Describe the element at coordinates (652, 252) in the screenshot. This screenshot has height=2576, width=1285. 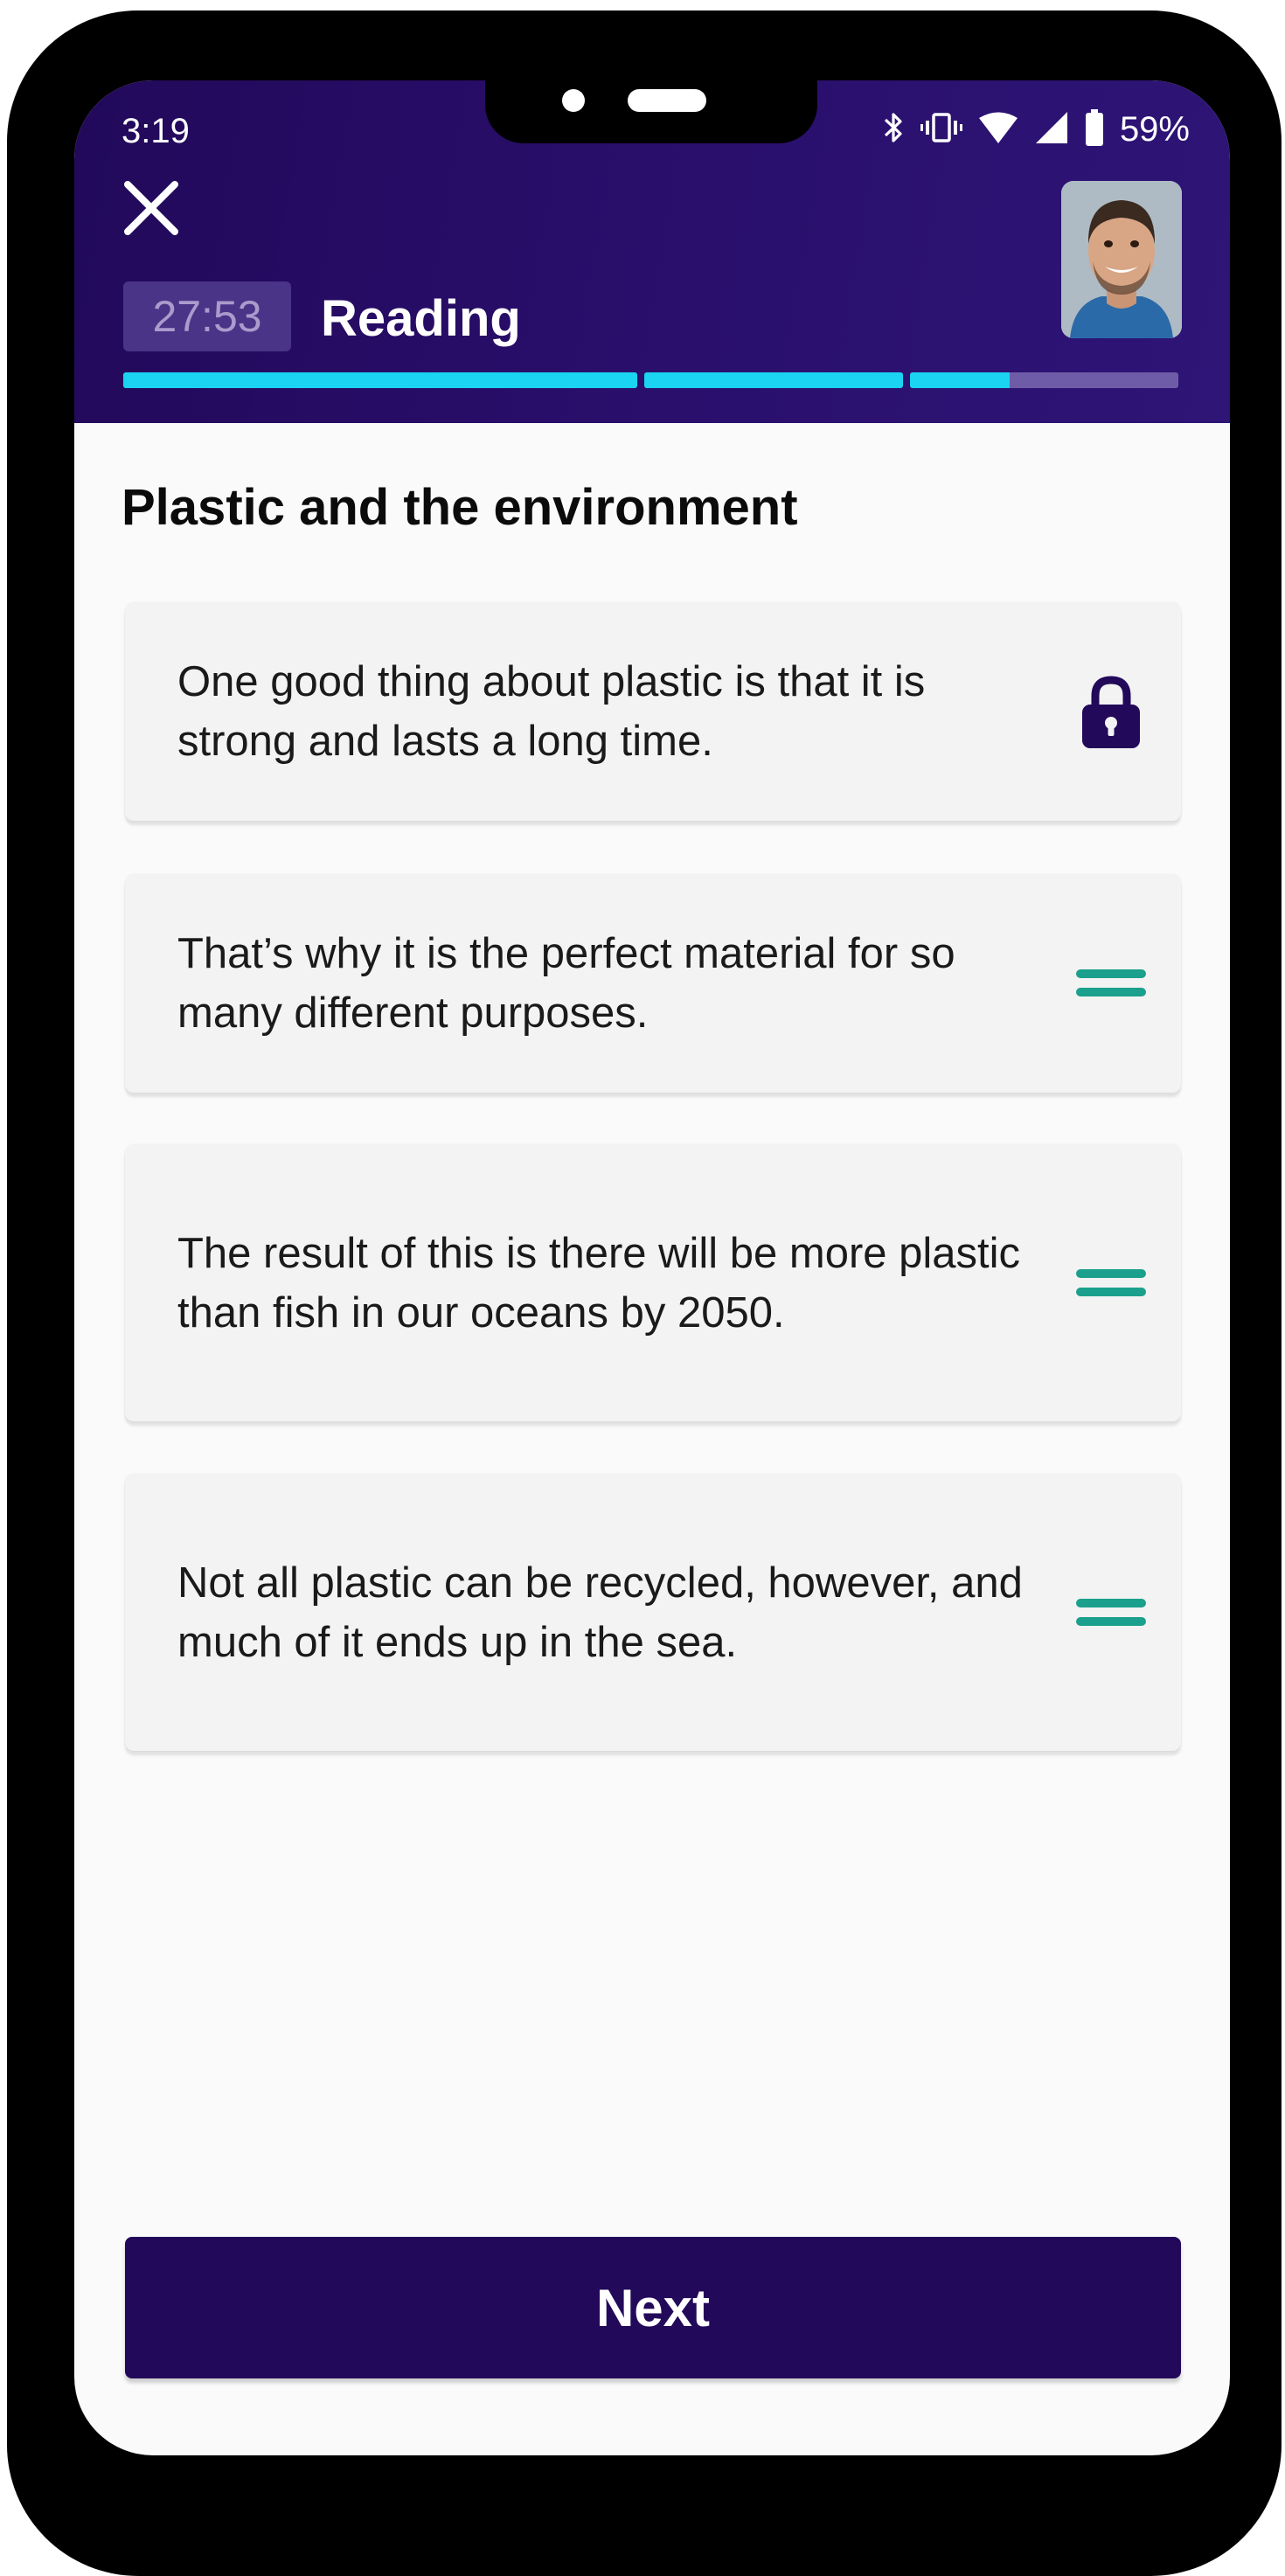
I see `lesson-header: 3:19 59% 27:53 Reading` at that location.